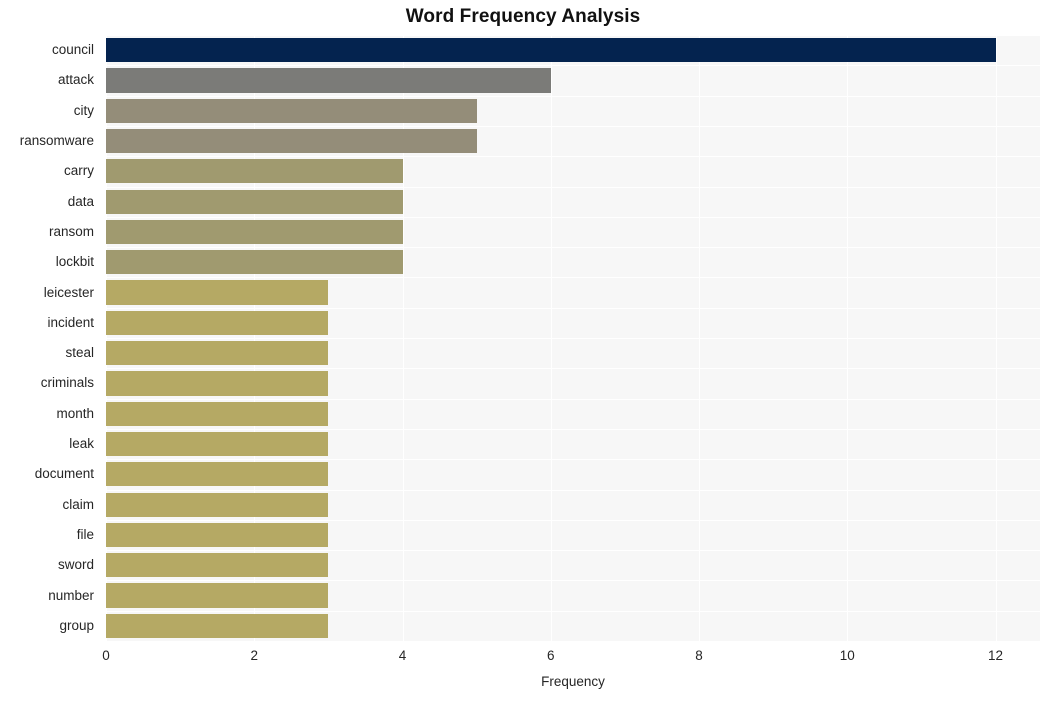 The height and width of the screenshot is (701, 1046). Describe the element at coordinates (78, 504) in the screenshot. I see `y-tick-label-claim: claim` at that location.